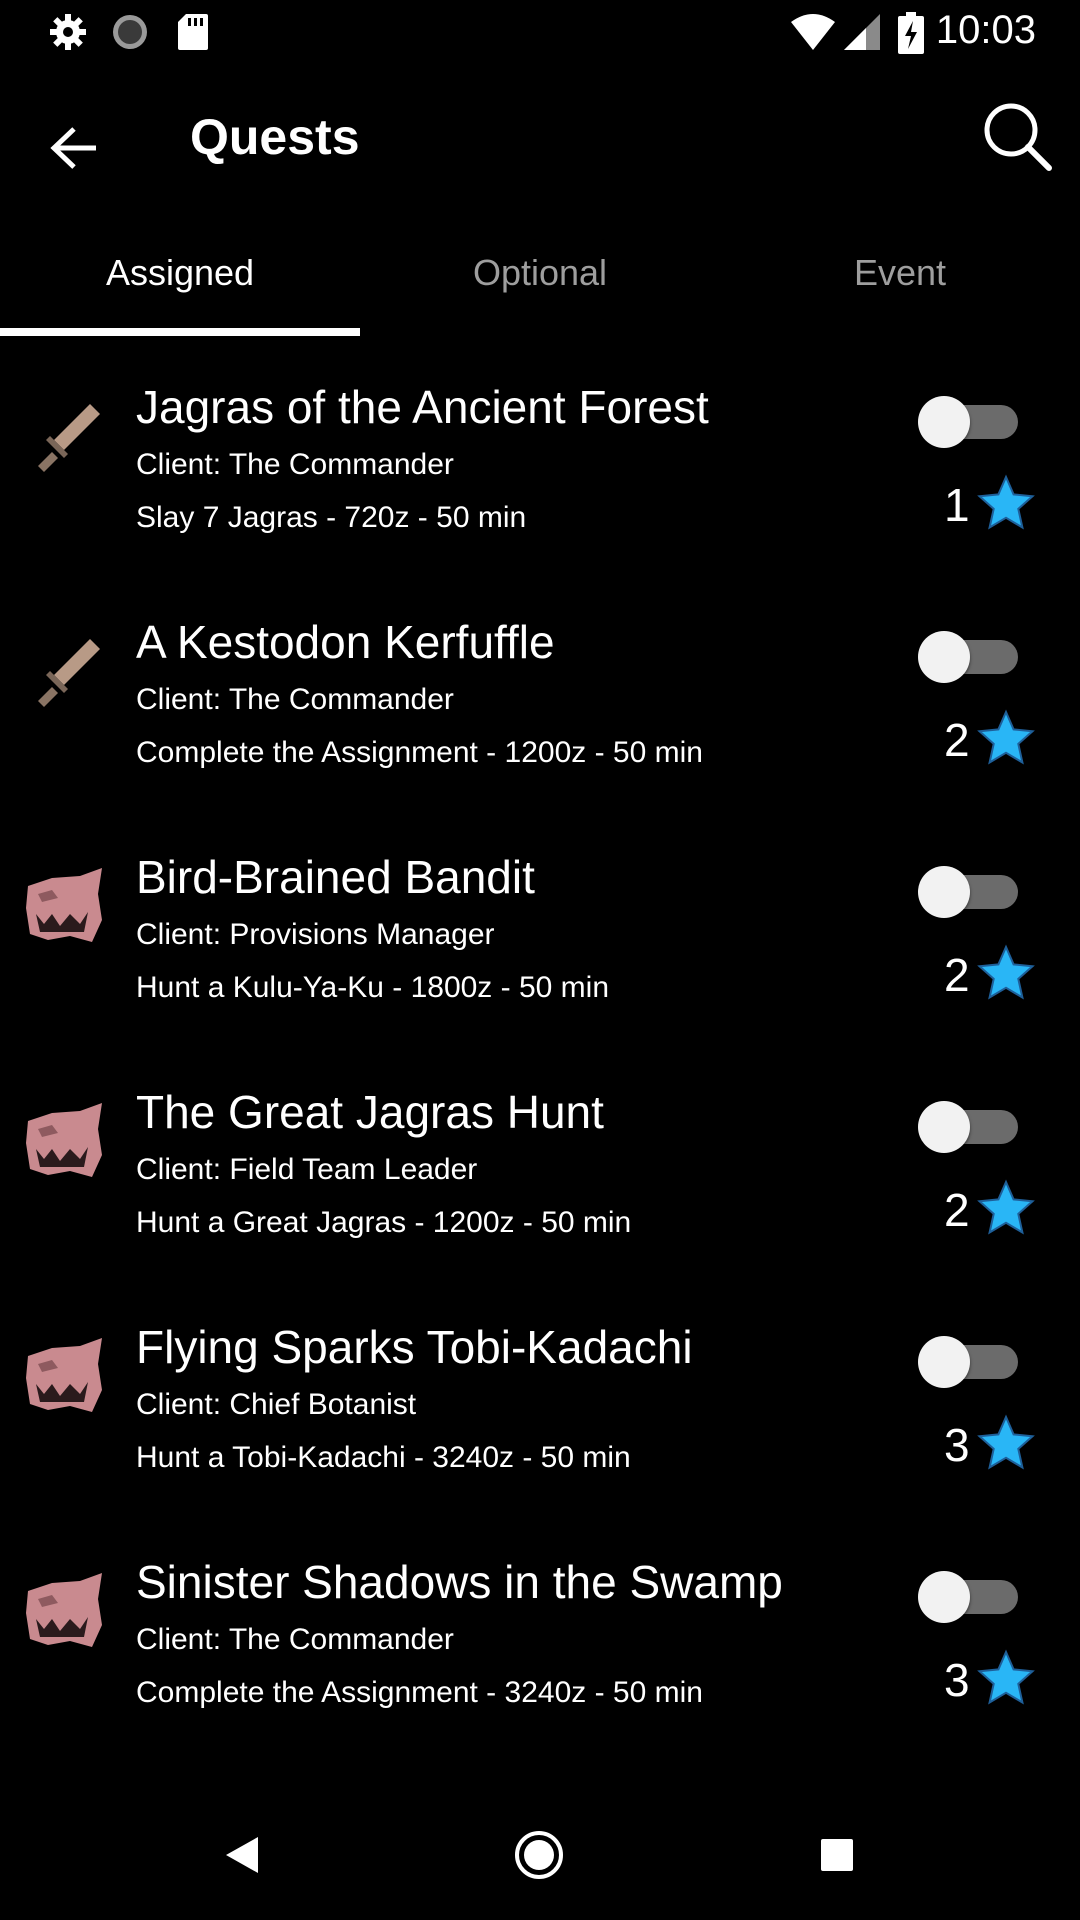 The width and height of the screenshot is (1080, 1920). Describe the element at coordinates (370, 1112) in the screenshot. I see `quest-name: The Great Jagras Hunt` at that location.